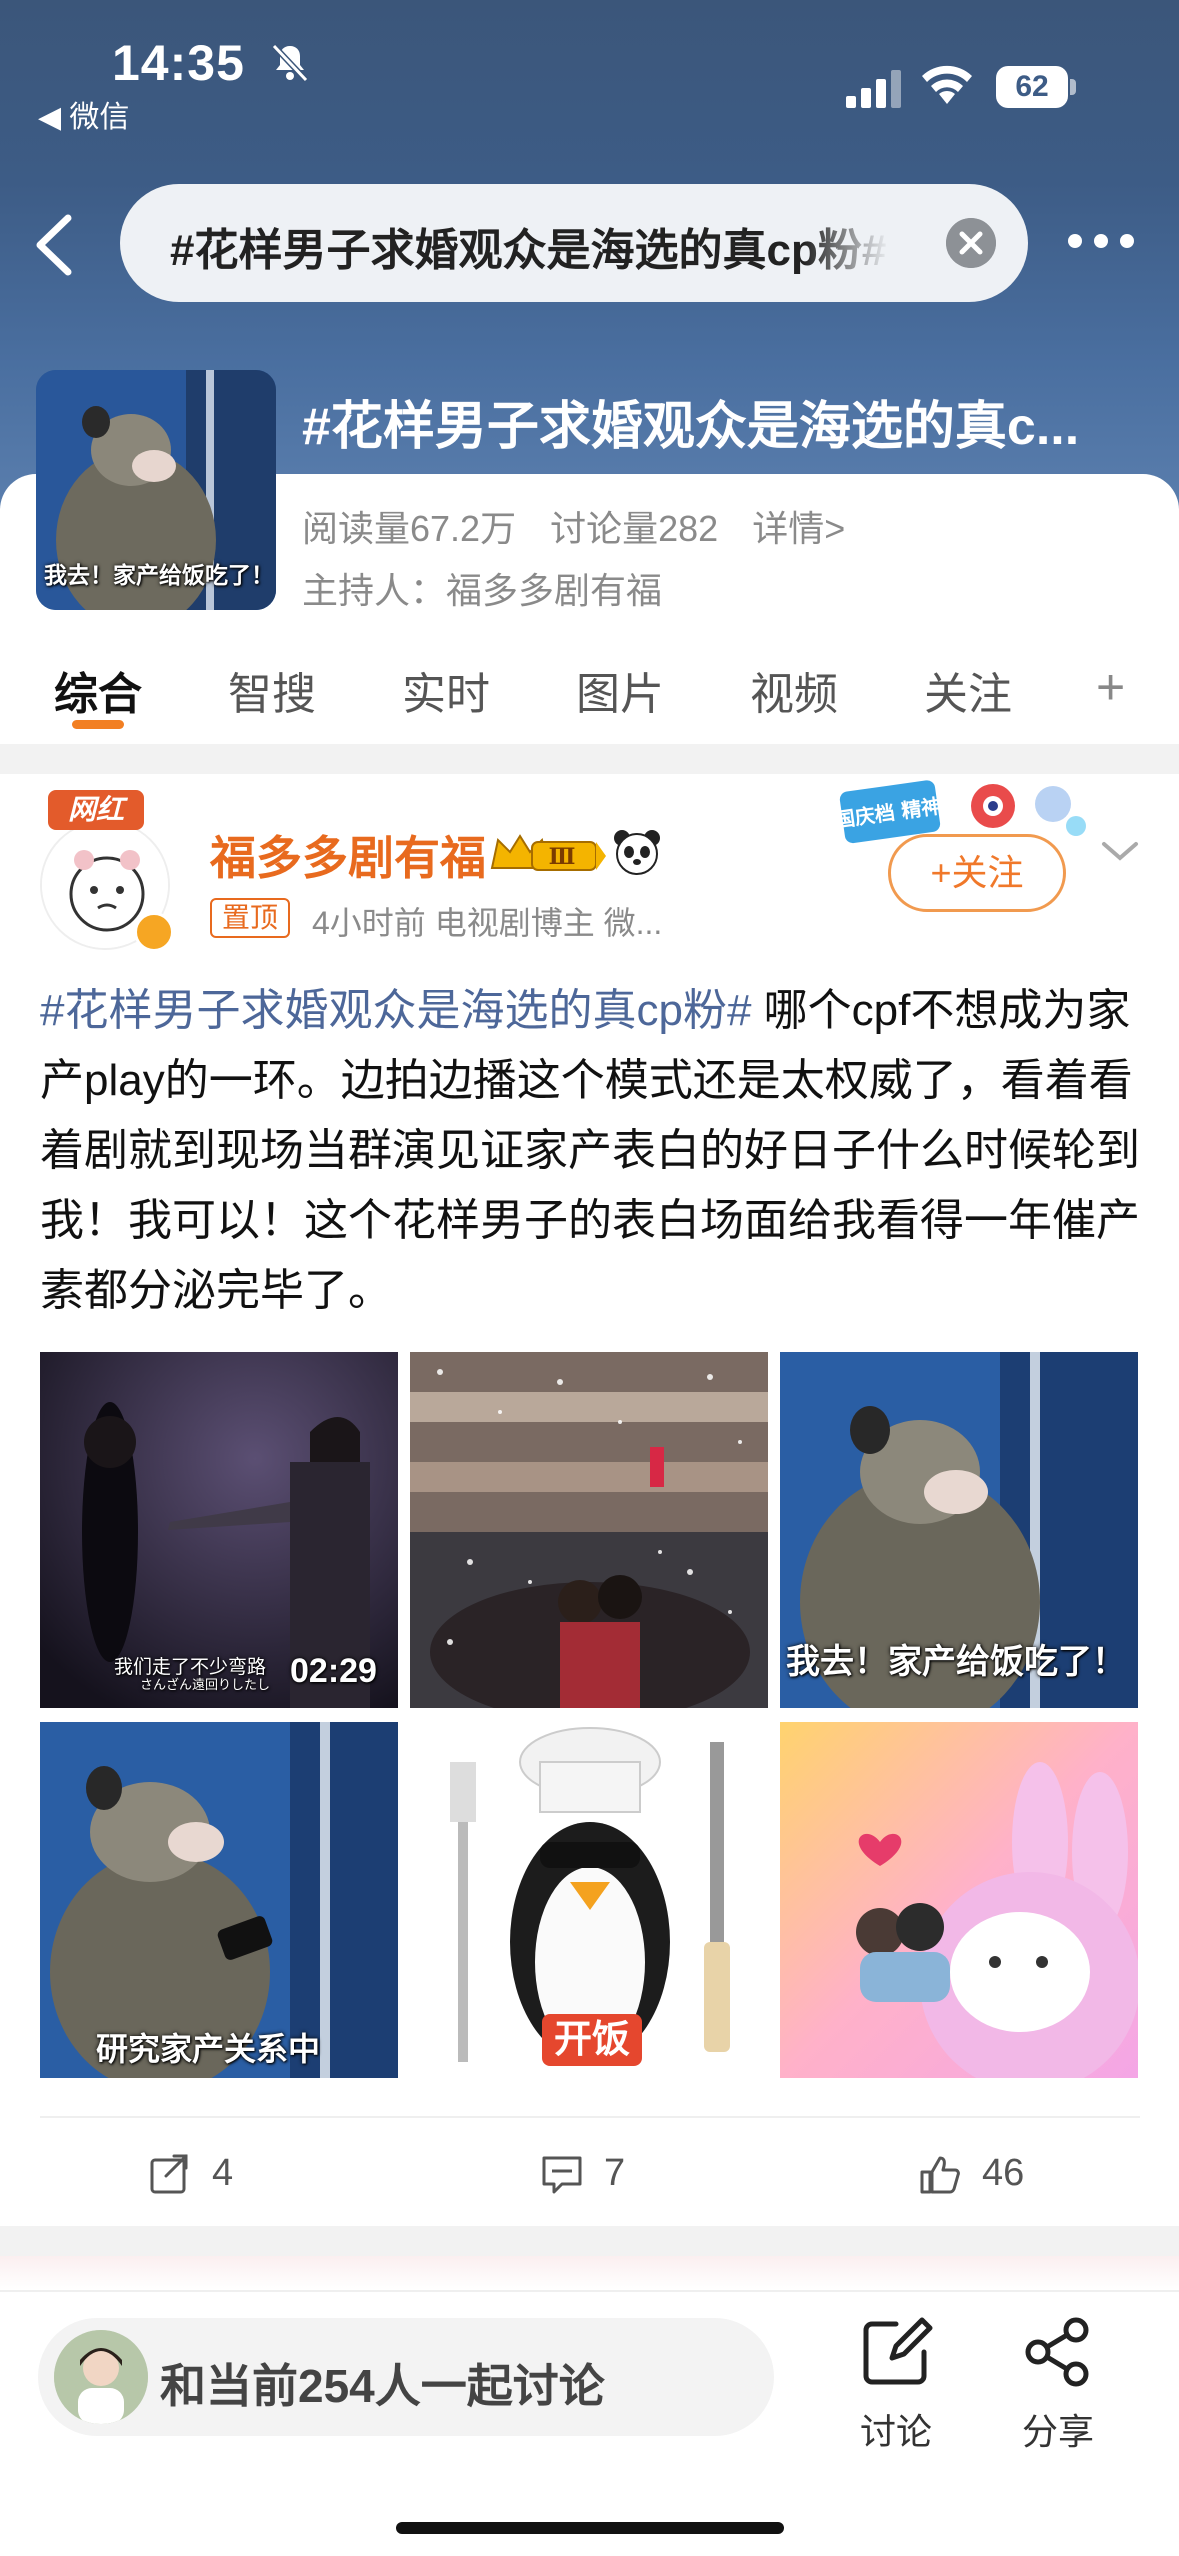  I want to click on search-input: #花样男子求婚观众是海选的真cp粉#, so click(574, 243).